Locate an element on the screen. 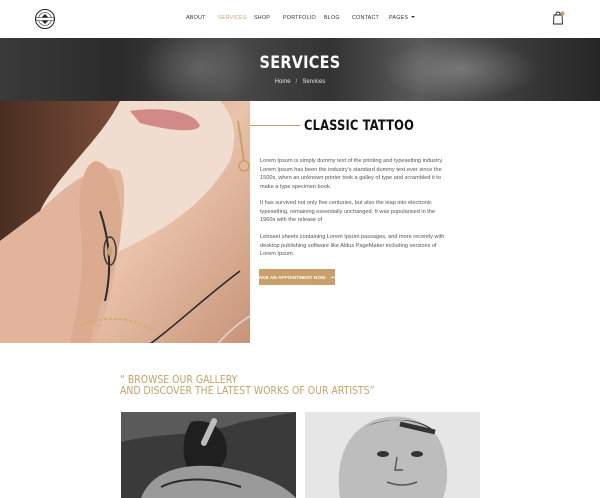  nav-blog: BLOG is located at coordinates (332, 18).